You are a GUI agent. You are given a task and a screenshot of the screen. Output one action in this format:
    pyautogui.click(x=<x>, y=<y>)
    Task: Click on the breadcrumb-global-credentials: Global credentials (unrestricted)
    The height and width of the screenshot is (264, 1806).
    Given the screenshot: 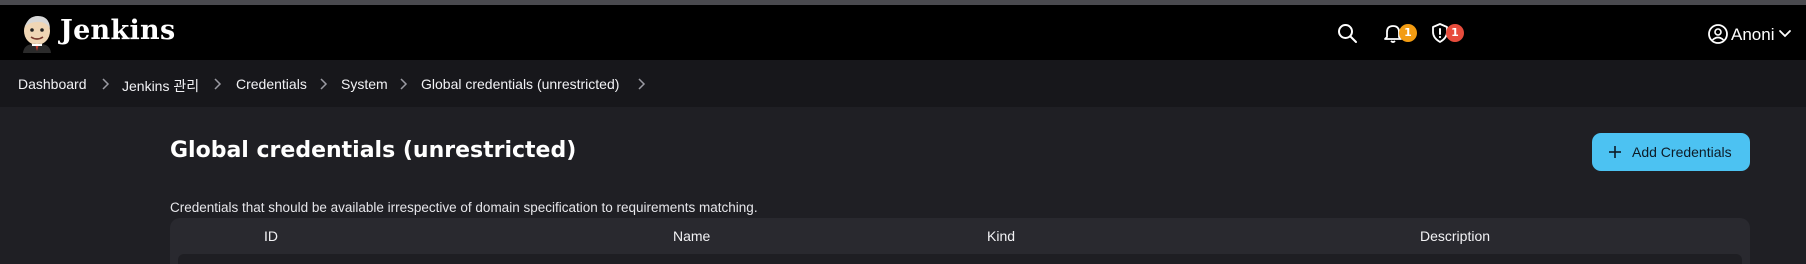 What is the action you would take?
    pyautogui.click(x=520, y=84)
    